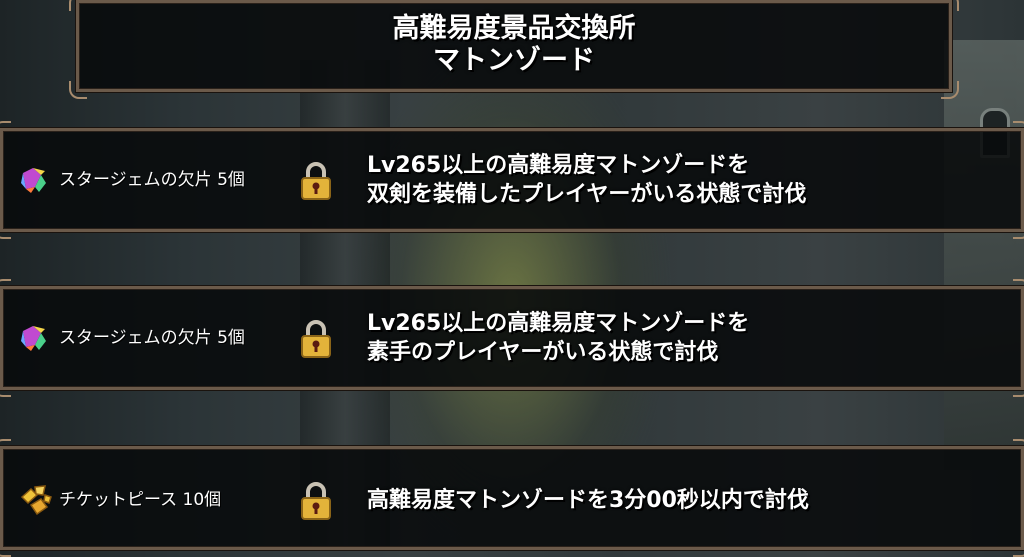 Image resolution: width=1024 pixels, height=557 pixels. Describe the element at coordinates (543, 352) in the screenshot. I see `reward-condition-line2: 素手のプレイヤーがいる状態で討伐` at that location.